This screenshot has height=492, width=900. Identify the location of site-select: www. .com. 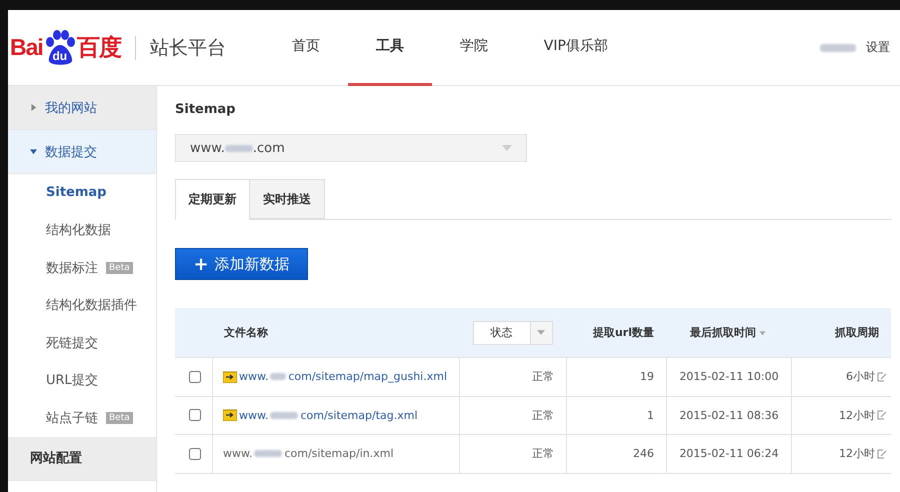
(351, 148).